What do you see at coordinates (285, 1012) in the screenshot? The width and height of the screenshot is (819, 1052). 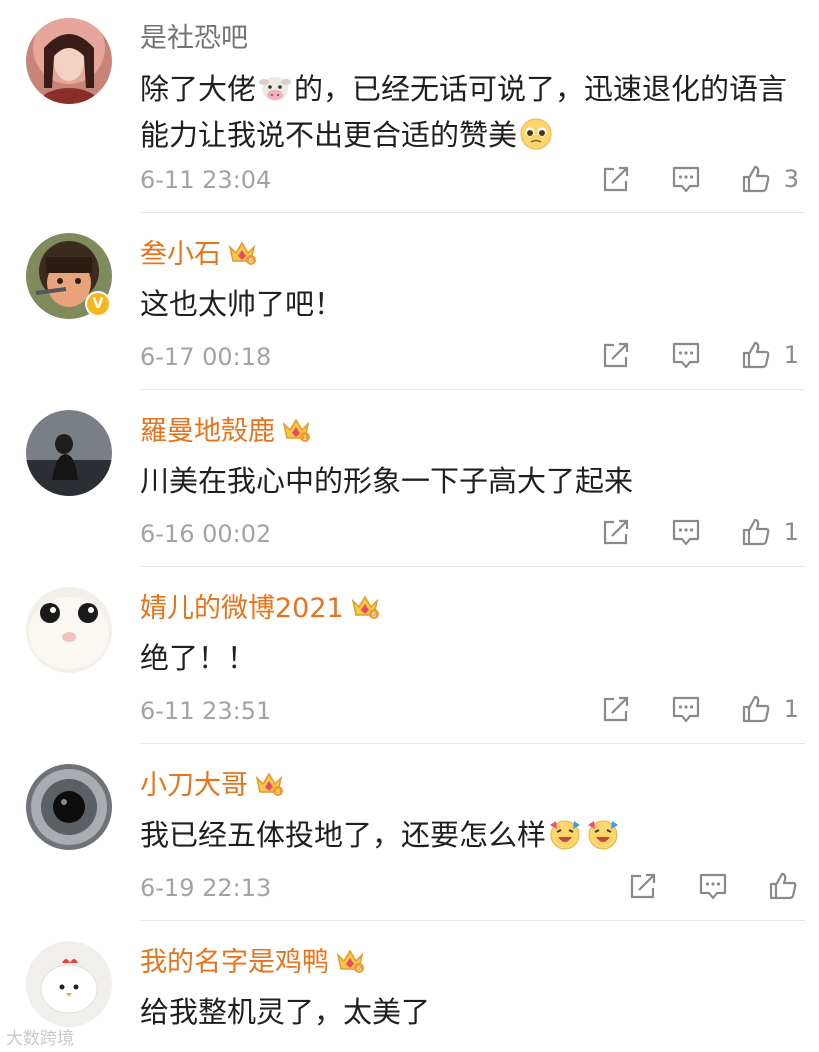 I see `comment-text: 给我整机灵了，太美了` at bounding box center [285, 1012].